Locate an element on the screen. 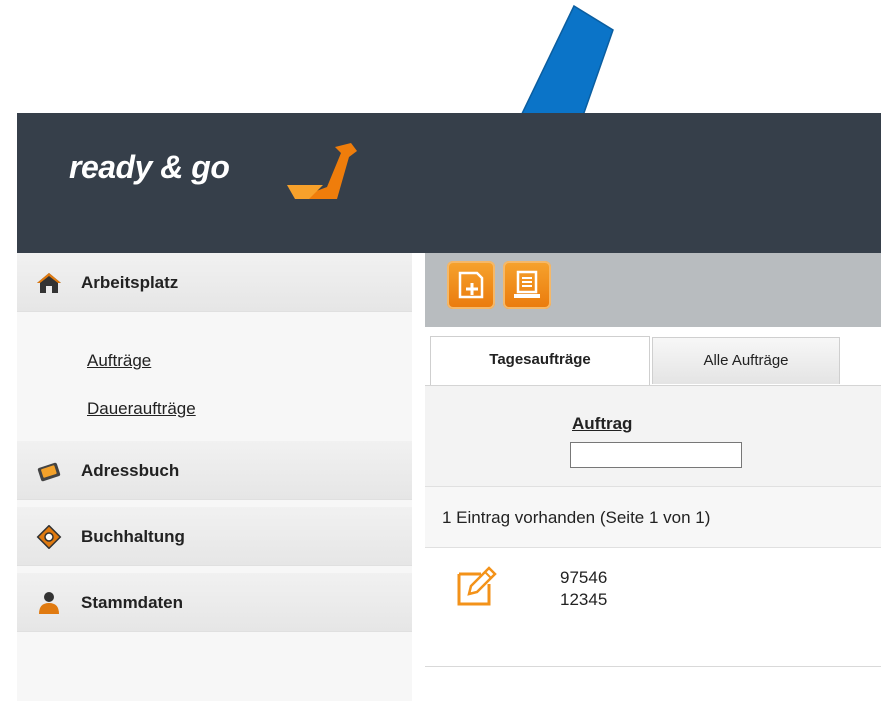 This screenshot has height=701, width=881. sidebar-section-label: Buchhaltung is located at coordinates (133, 536).